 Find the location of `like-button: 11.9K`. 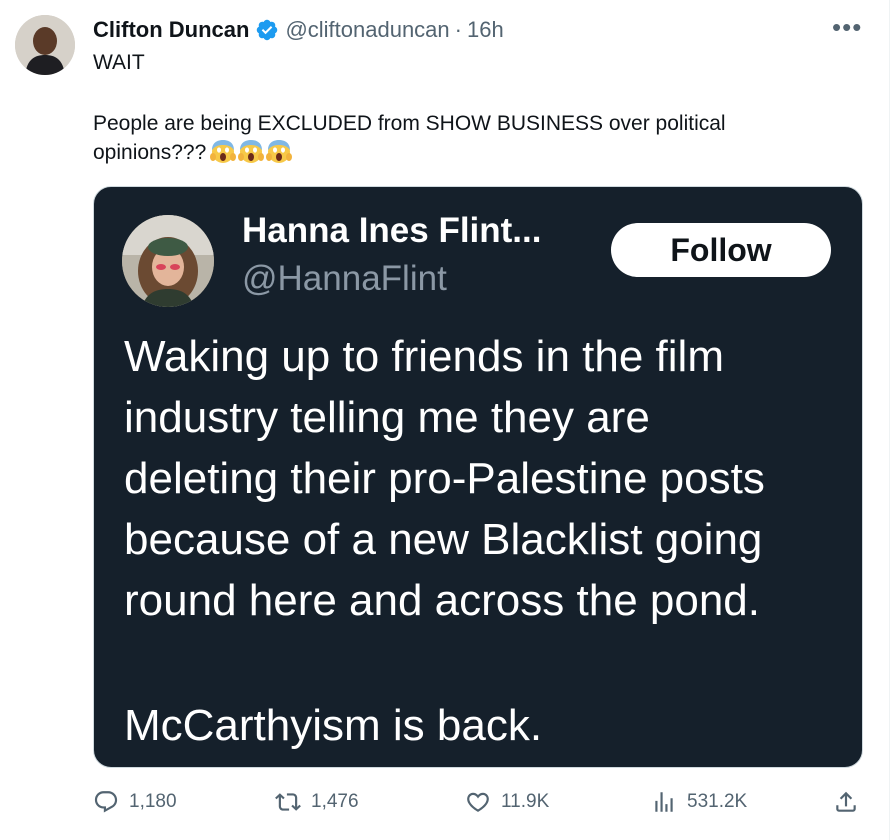

like-button: 11.9K is located at coordinates (507, 802).